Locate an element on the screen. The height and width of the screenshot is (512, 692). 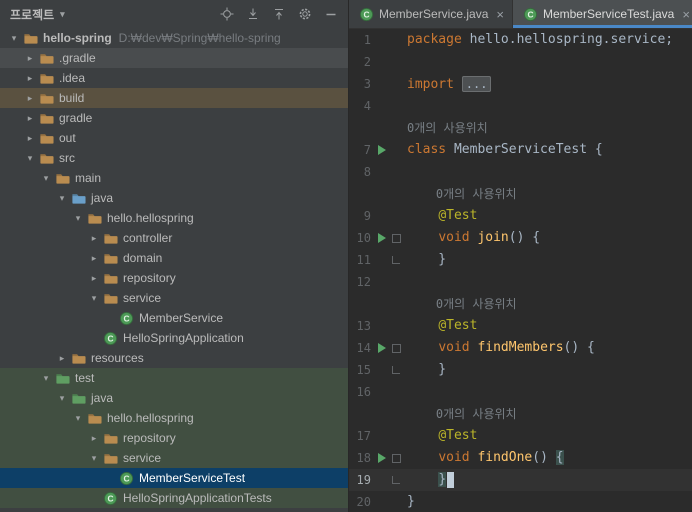
tree-item: C HelloSpringApplicationTests is located at coordinates (174, 498).